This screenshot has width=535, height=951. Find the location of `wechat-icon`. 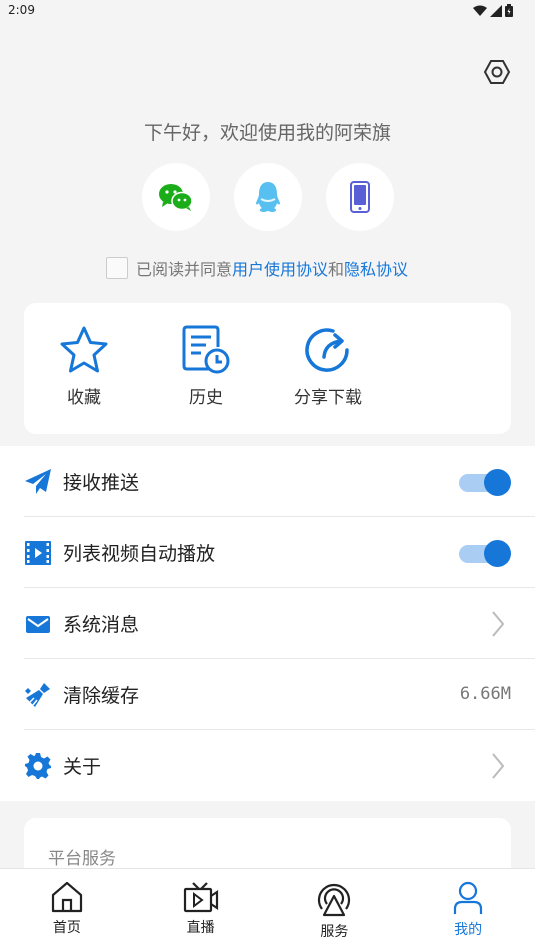

wechat-icon is located at coordinates (175, 197).